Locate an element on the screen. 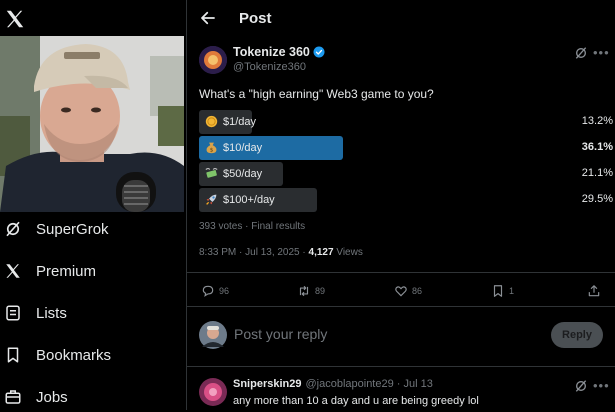  poll-option-text: $100+/day is located at coordinates (249, 199).